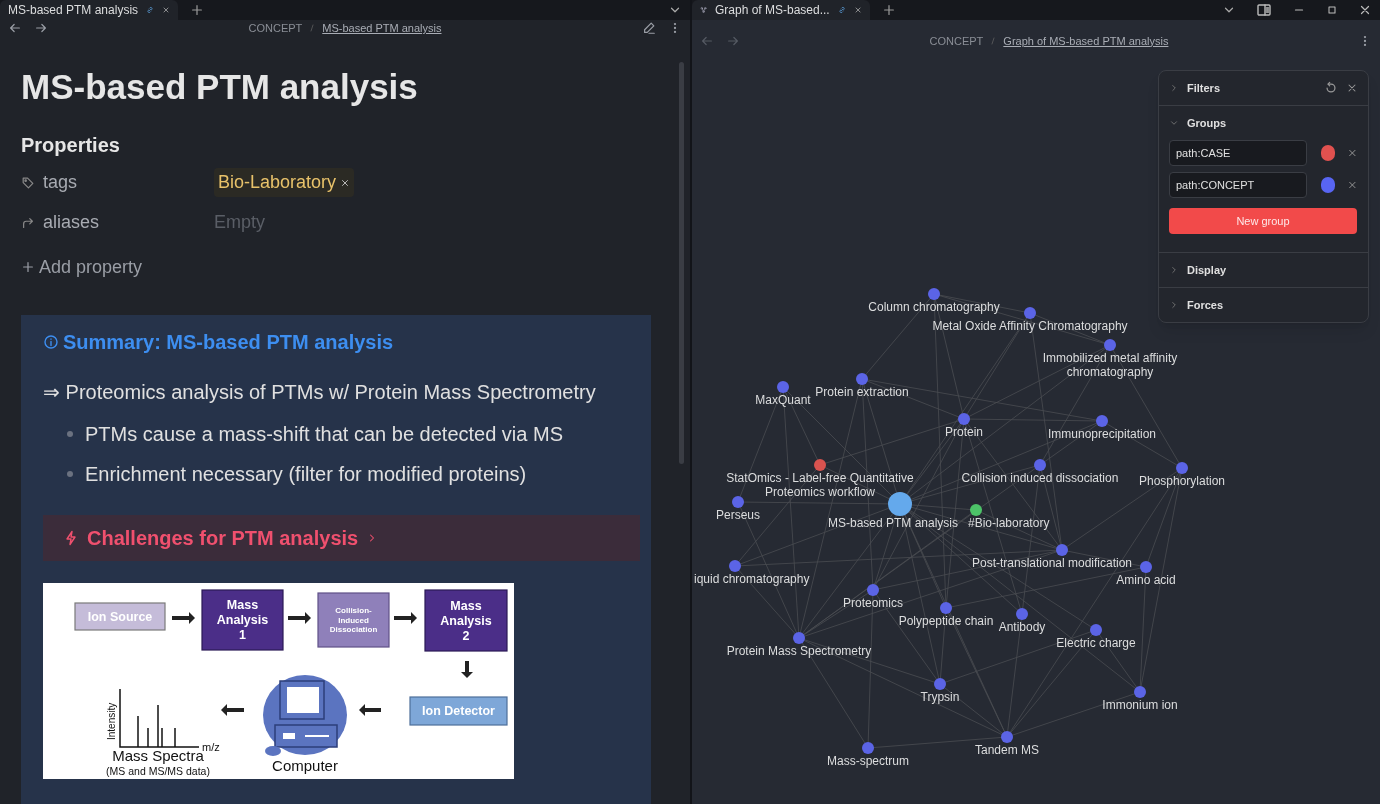 Image resolution: width=1380 pixels, height=804 pixels. What do you see at coordinates (1022, 627) in the screenshot?
I see `node-label: Antibody` at bounding box center [1022, 627].